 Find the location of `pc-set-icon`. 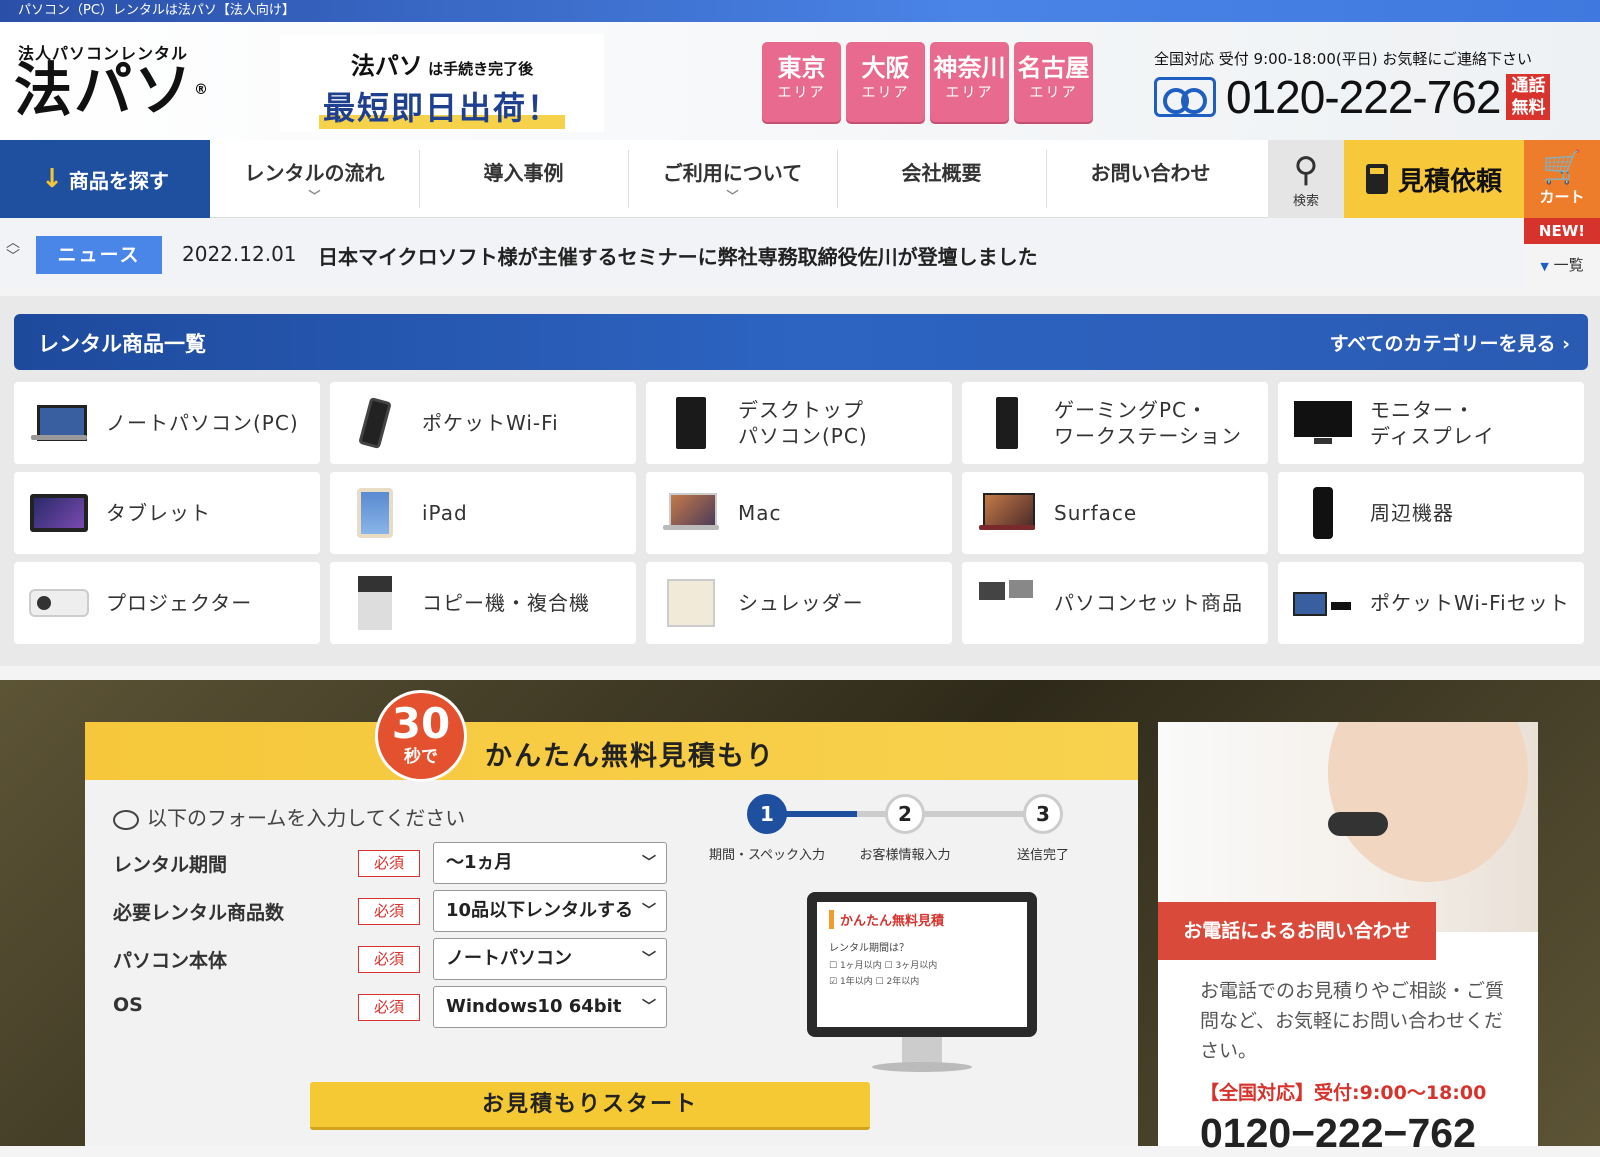

pc-set-icon is located at coordinates (1007, 603).